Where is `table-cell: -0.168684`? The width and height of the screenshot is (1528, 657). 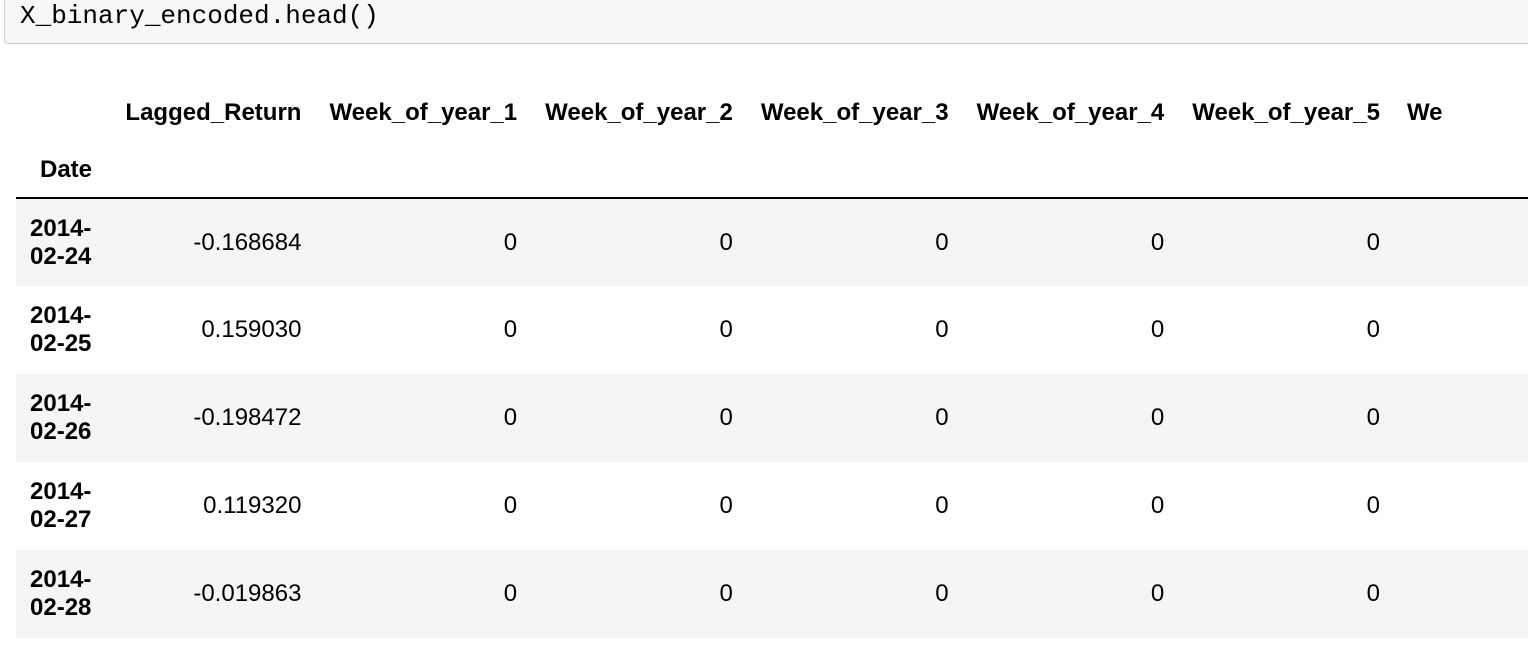
table-cell: -0.168684 is located at coordinates (247, 242).